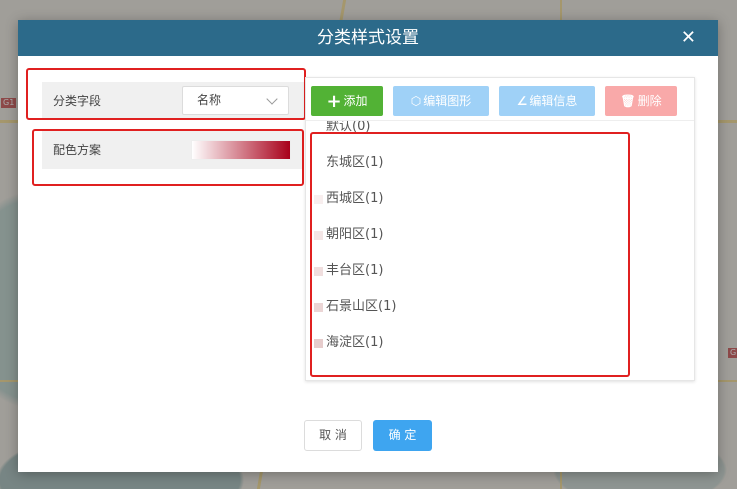 This screenshot has height=489, width=737. I want to click on trash-icon: 🗑, so click(628, 101).